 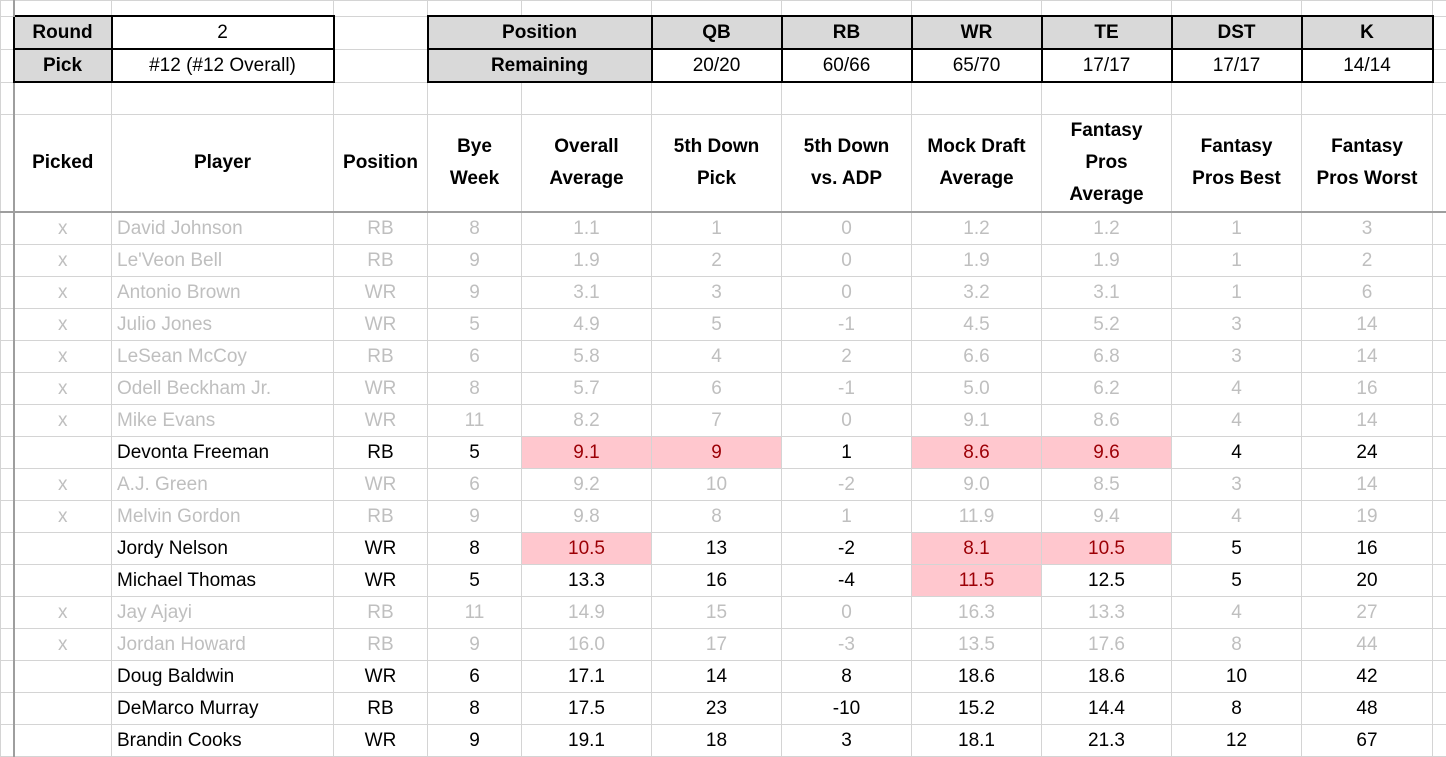 What do you see at coordinates (587, 581) in the screenshot?
I see `cell-overall-avg: 13.3` at bounding box center [587, 581].